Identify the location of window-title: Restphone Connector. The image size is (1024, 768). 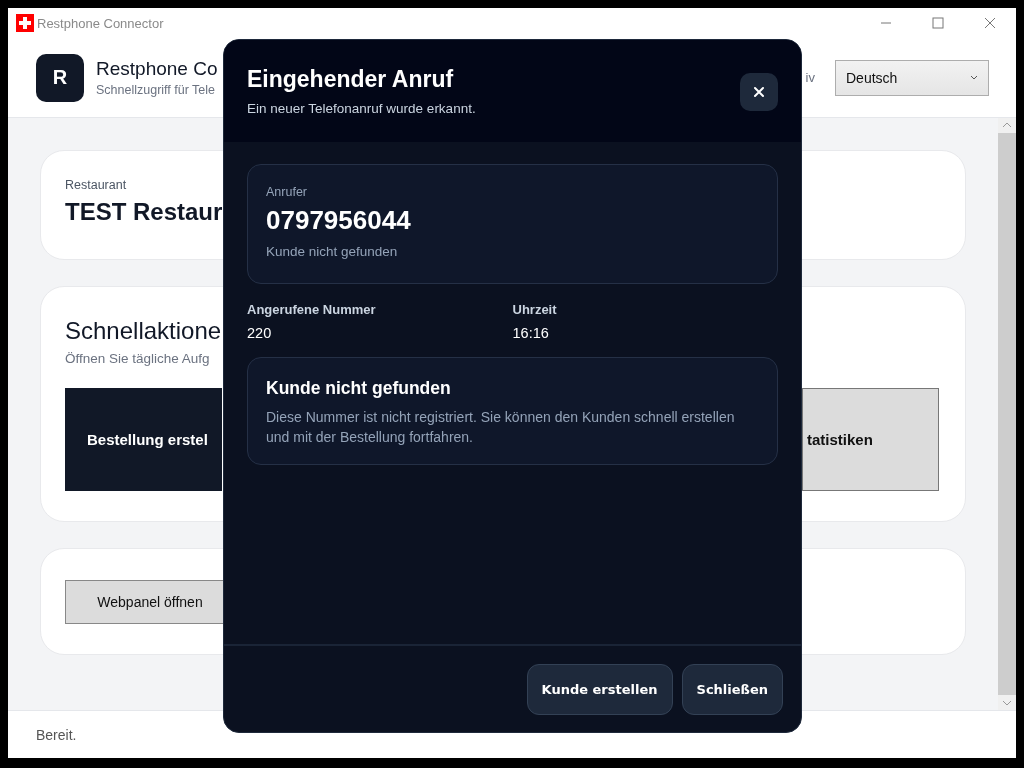
(100, 23).